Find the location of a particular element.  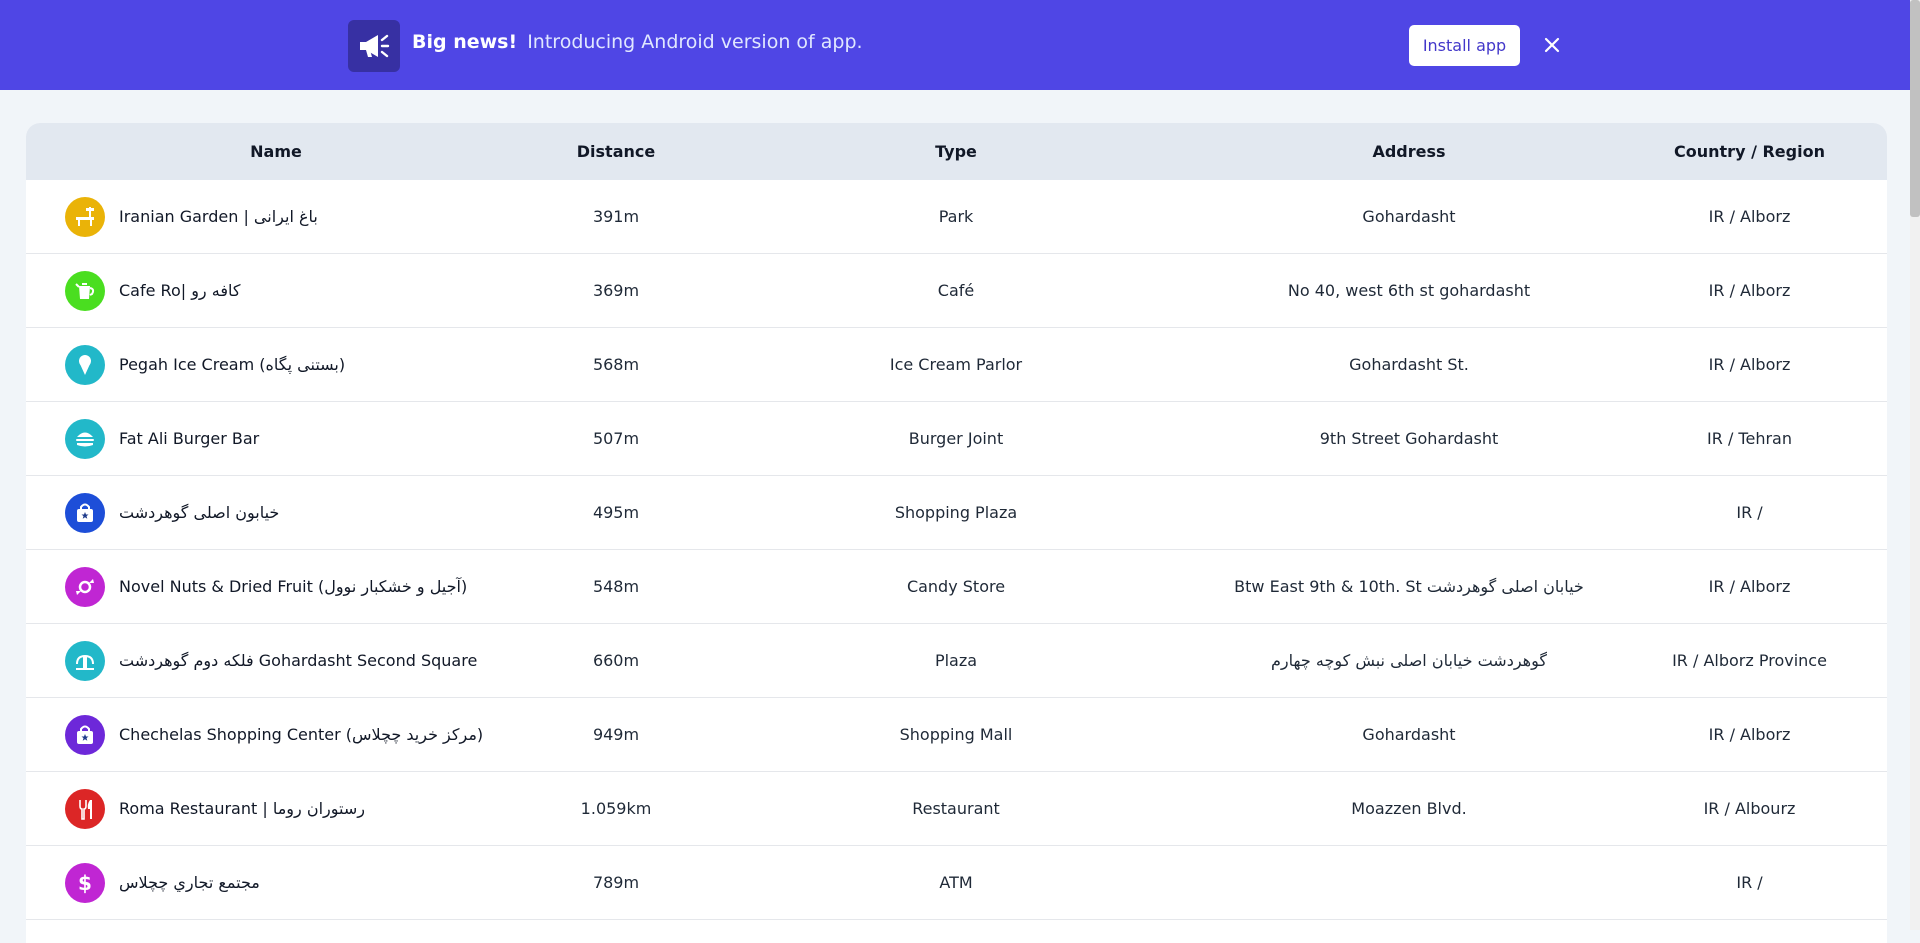

burger-icon is located at coordinates (85, 438).